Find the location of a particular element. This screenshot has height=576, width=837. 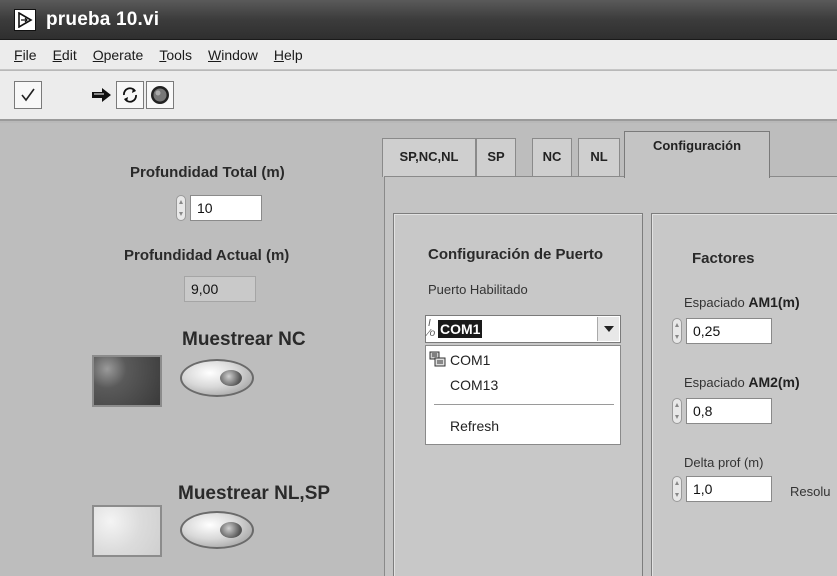

profundidad-actual-label: Profundidad Actual (m) is located at coordinates (207, 255).